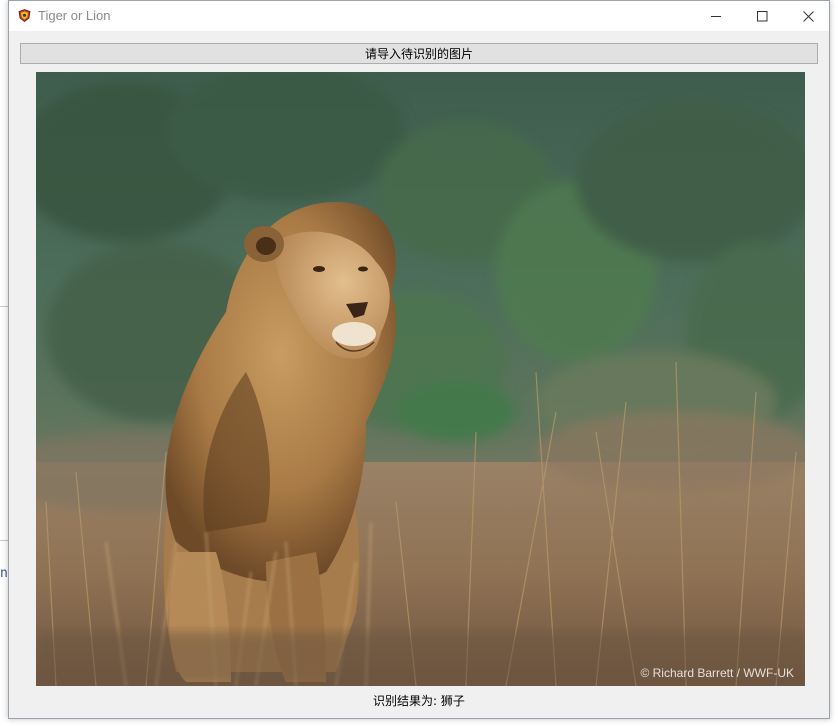 The width and height of the screenshot is (838, 726). I want to click on result-row: 识别结果为: 狮子, so click(419, 700).